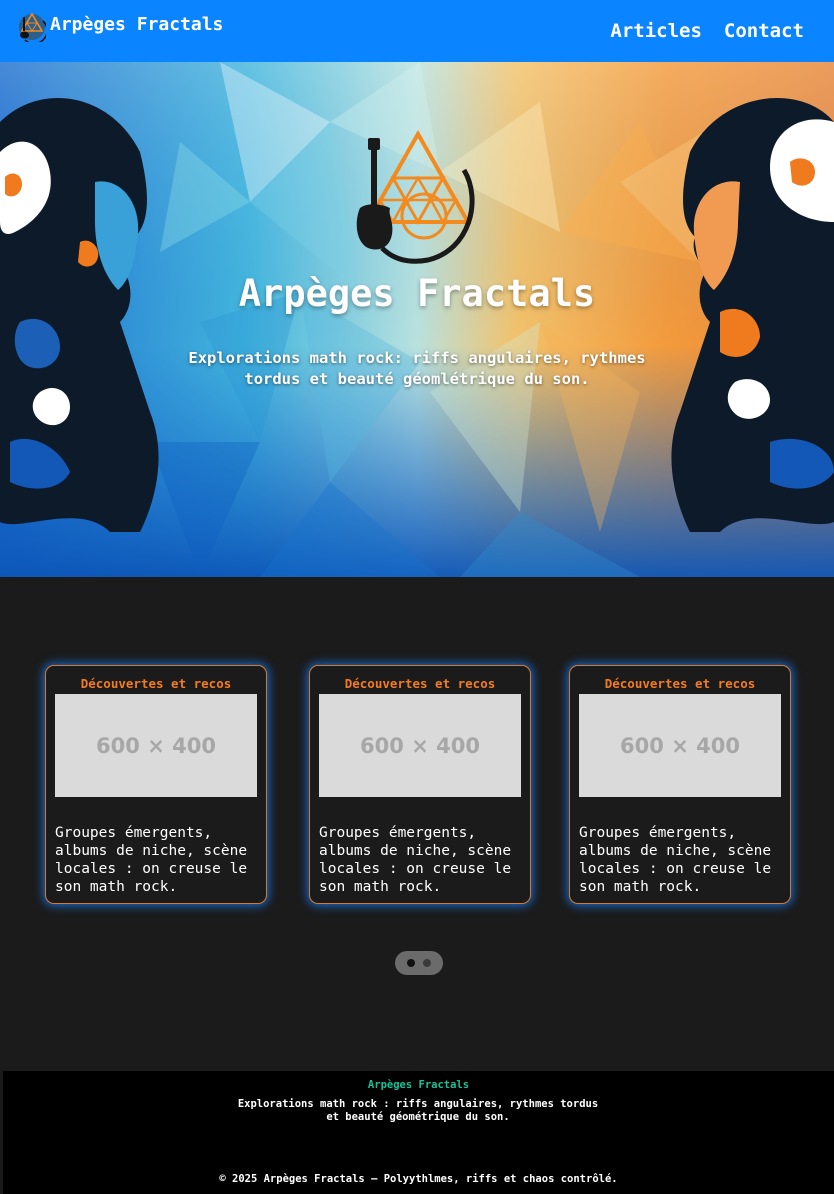 Image resolution: width=834 pixels, height=1194 pixels. Describe the element at coordinates (417, 293) in the screenshot. I see `hero-title: Arpèges Fractals` at that location.